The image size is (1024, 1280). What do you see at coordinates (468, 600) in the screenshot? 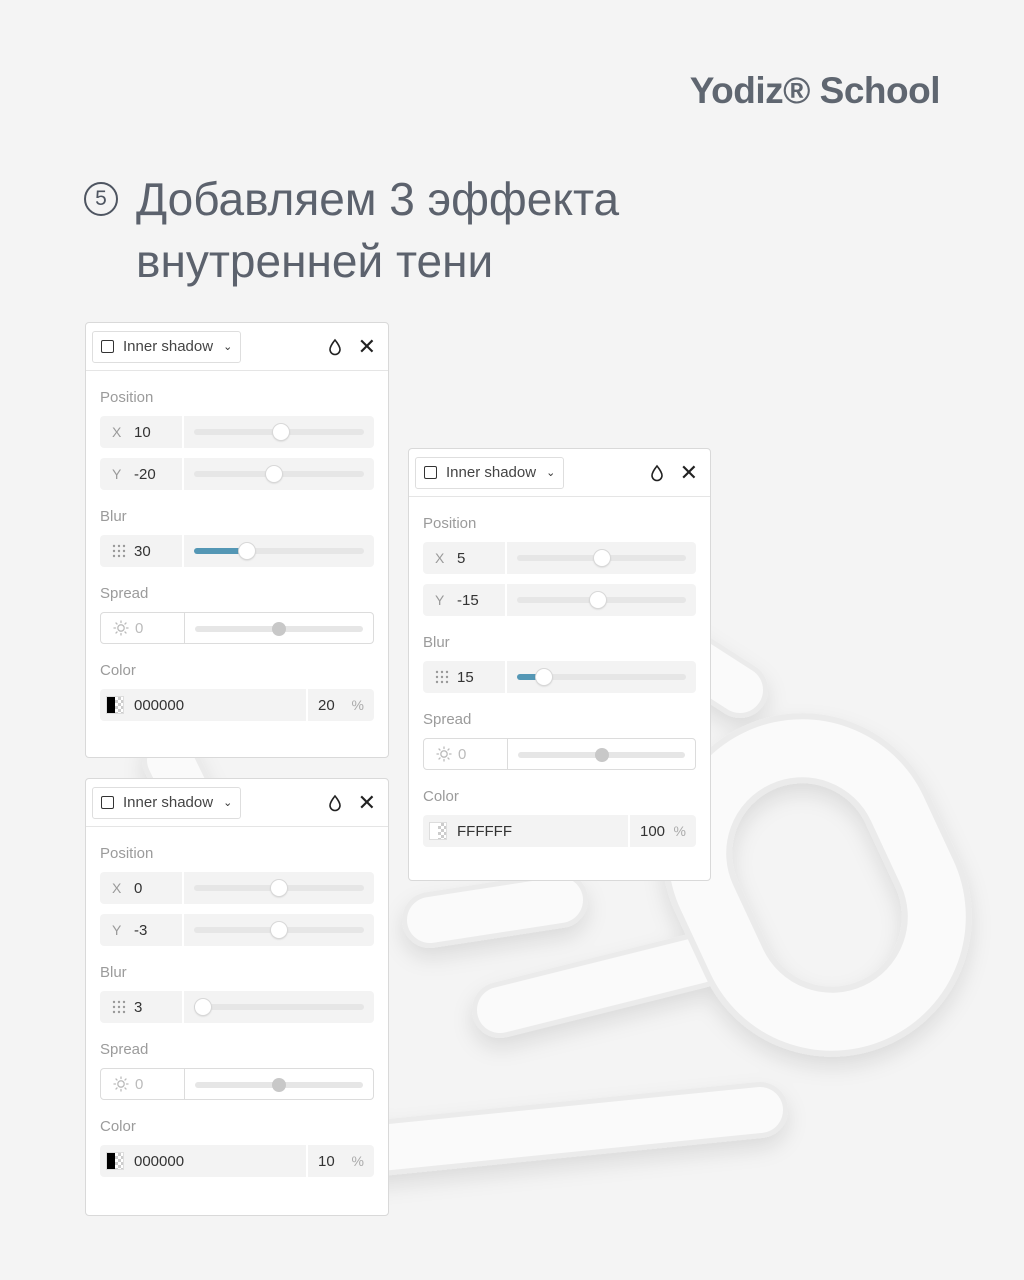
I see `y-value-input: -15` at bounding box center [468, 600].